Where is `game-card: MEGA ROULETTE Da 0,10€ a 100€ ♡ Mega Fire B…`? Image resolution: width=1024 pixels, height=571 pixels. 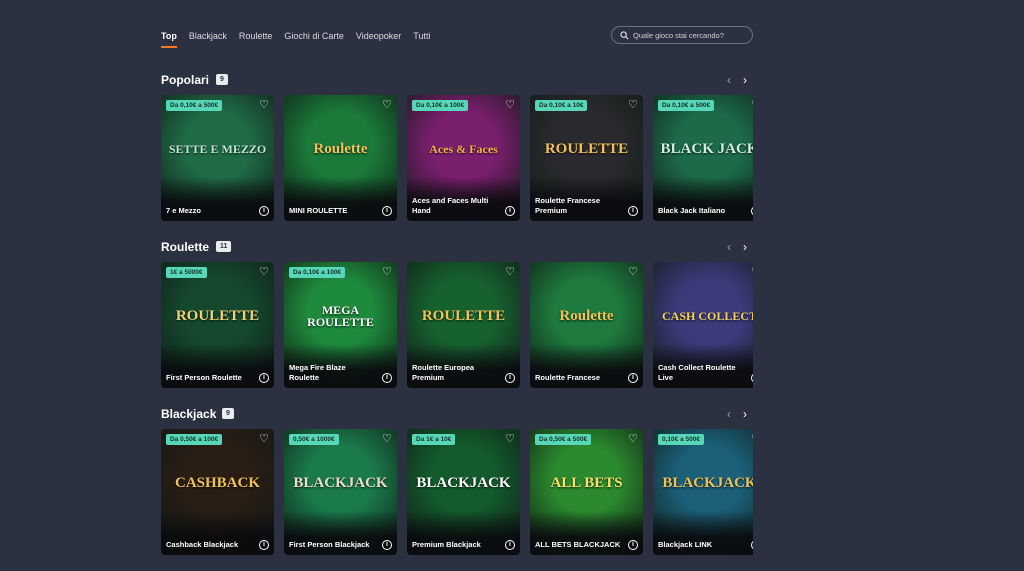
game-card: MEGA ROULETTE Da 0,10€ a 100€ ♡ Mega Fire B… is located at coordinates (340, 325).